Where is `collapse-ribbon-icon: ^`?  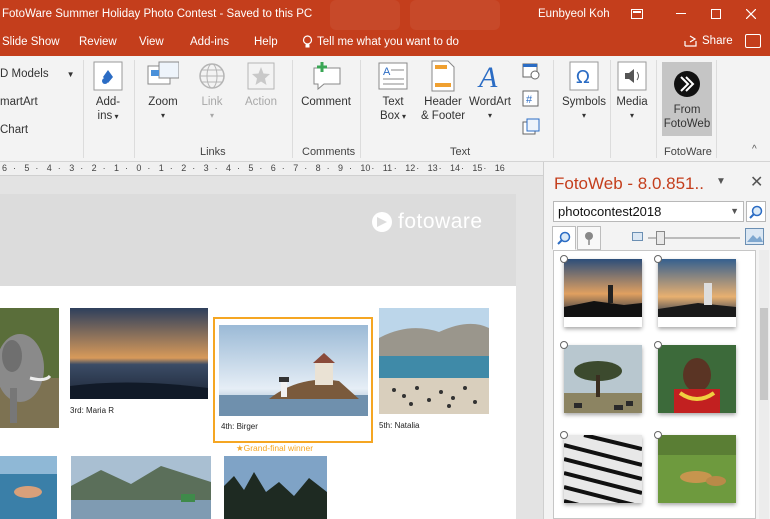 collapse-ribbon-icon: ^ is located at coordinates (754, 149).